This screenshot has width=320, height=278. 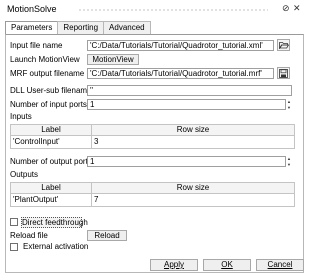 What do you see at coordinates (186, 104) in the screenshot?
I see `num-input-ports-field: 1` at bounding box center [186, 104].